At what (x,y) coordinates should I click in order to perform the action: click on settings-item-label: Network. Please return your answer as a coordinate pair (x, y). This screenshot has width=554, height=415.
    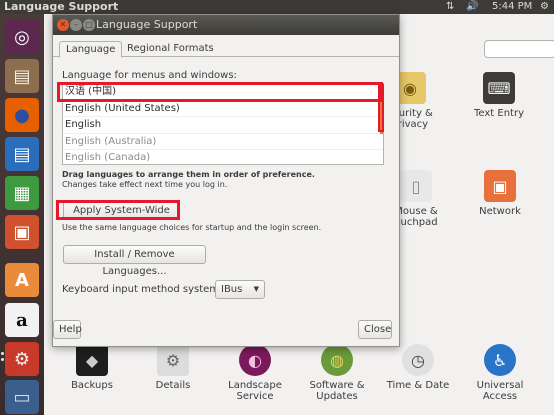
    Looking at the image, I should click on (500, 211).